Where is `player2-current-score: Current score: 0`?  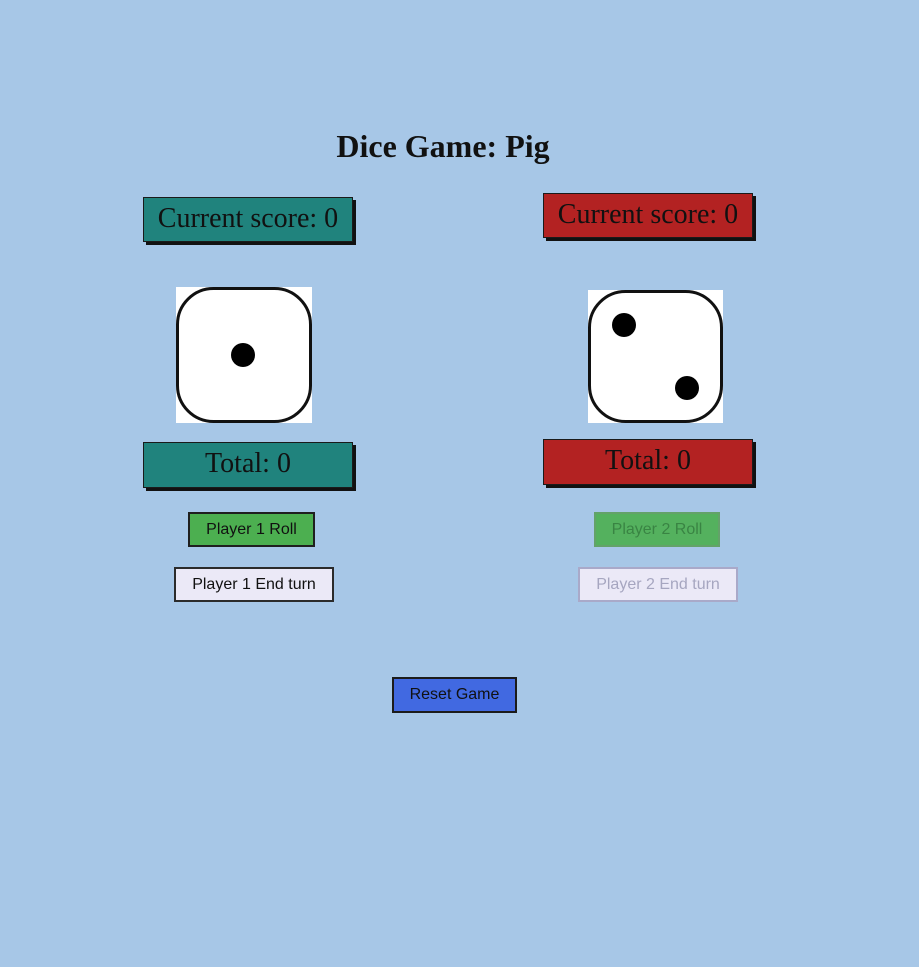 player2-current-score: Current score: 0 is located at coordinates (648, 215).